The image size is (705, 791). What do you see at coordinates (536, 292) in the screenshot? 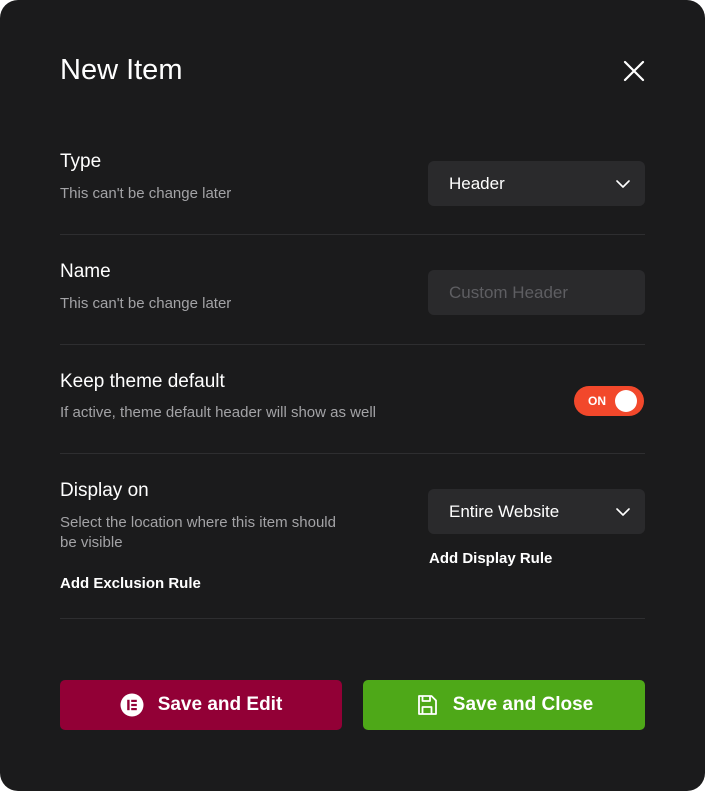
I see `name-input` at bounding box center [536, 292].